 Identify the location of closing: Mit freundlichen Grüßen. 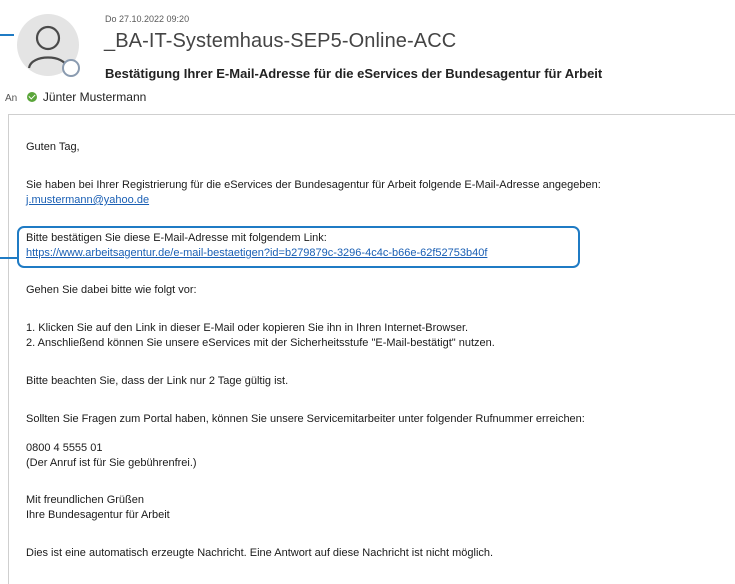
(85, 500).